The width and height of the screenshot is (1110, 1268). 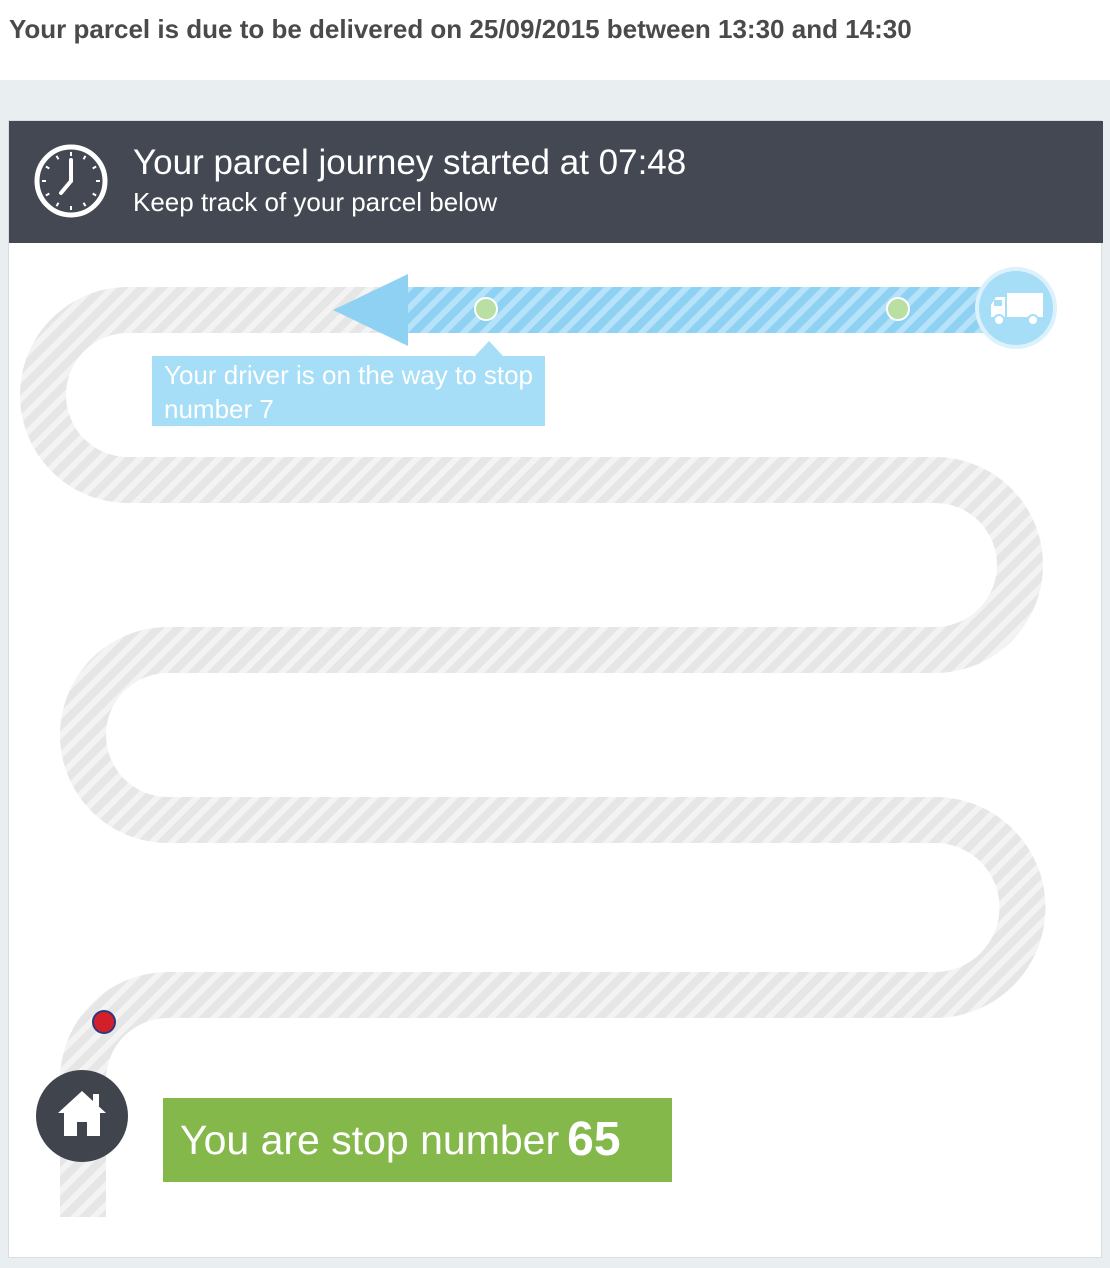 What do you see at coordinates (104, 1022) in the screenshot?
I see `customer-stop-marker` at bounding box center [104, 1022].